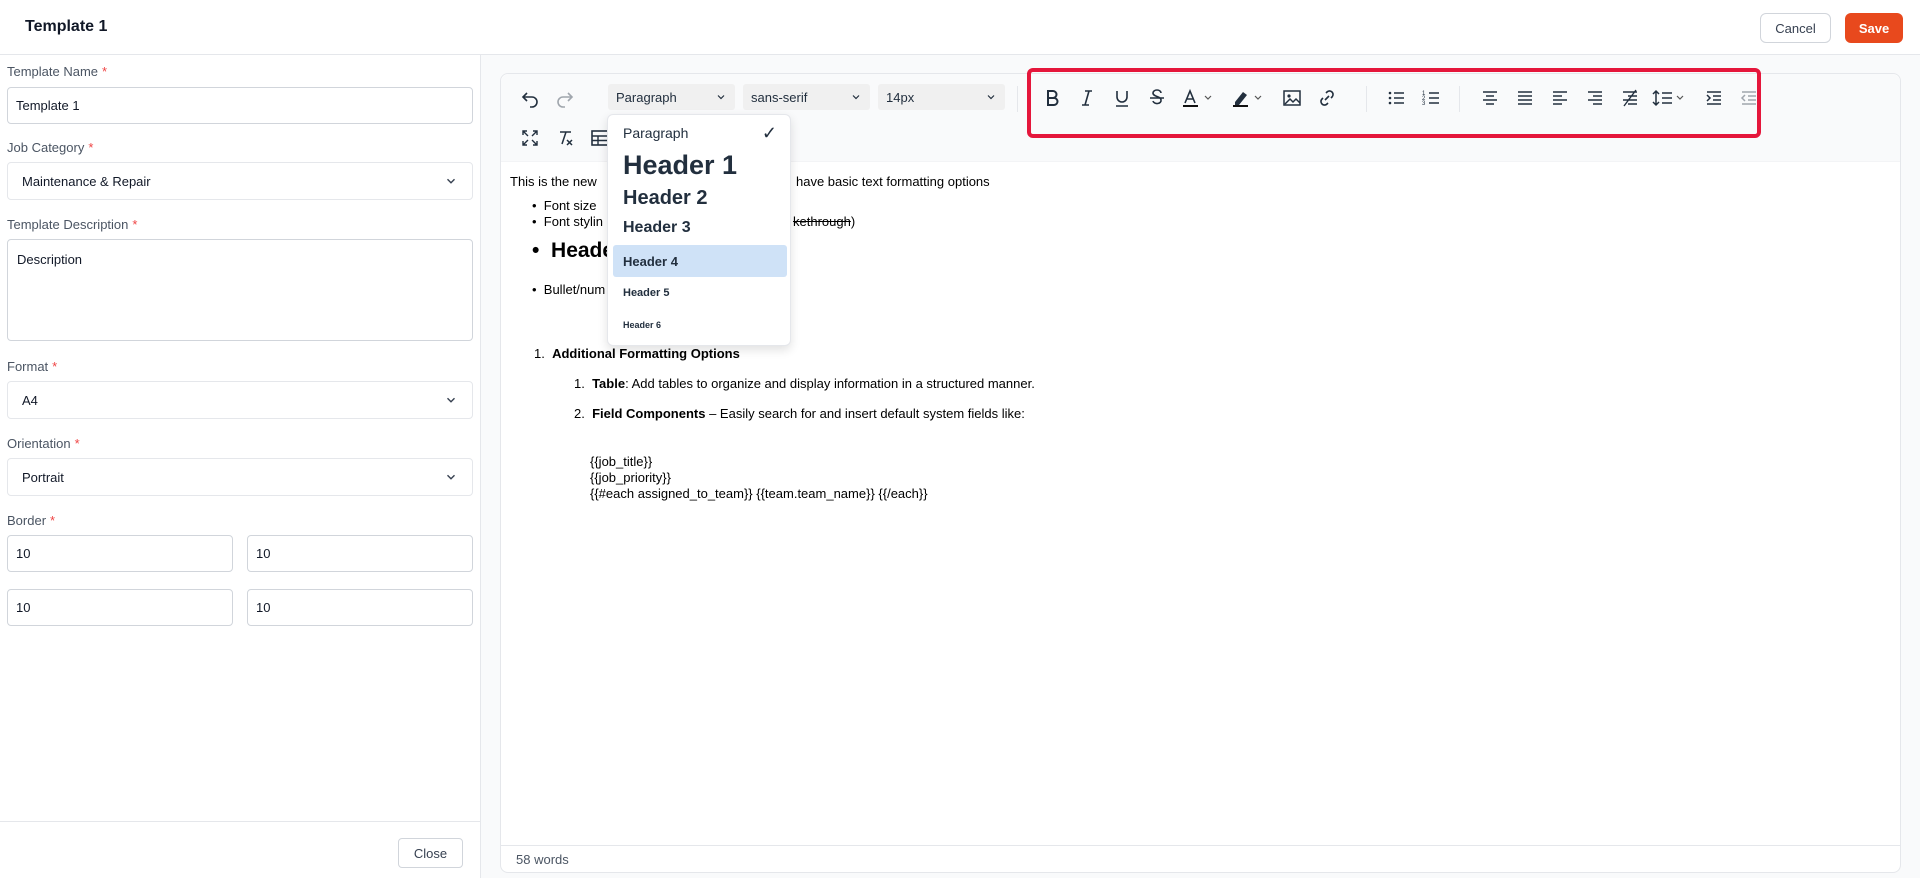 The image size is (1920, 878). Describe the element at coordinates (700, 133) in the screenshot. I see `dropdown-item-paragraph: Paragraph ✓` at that location.